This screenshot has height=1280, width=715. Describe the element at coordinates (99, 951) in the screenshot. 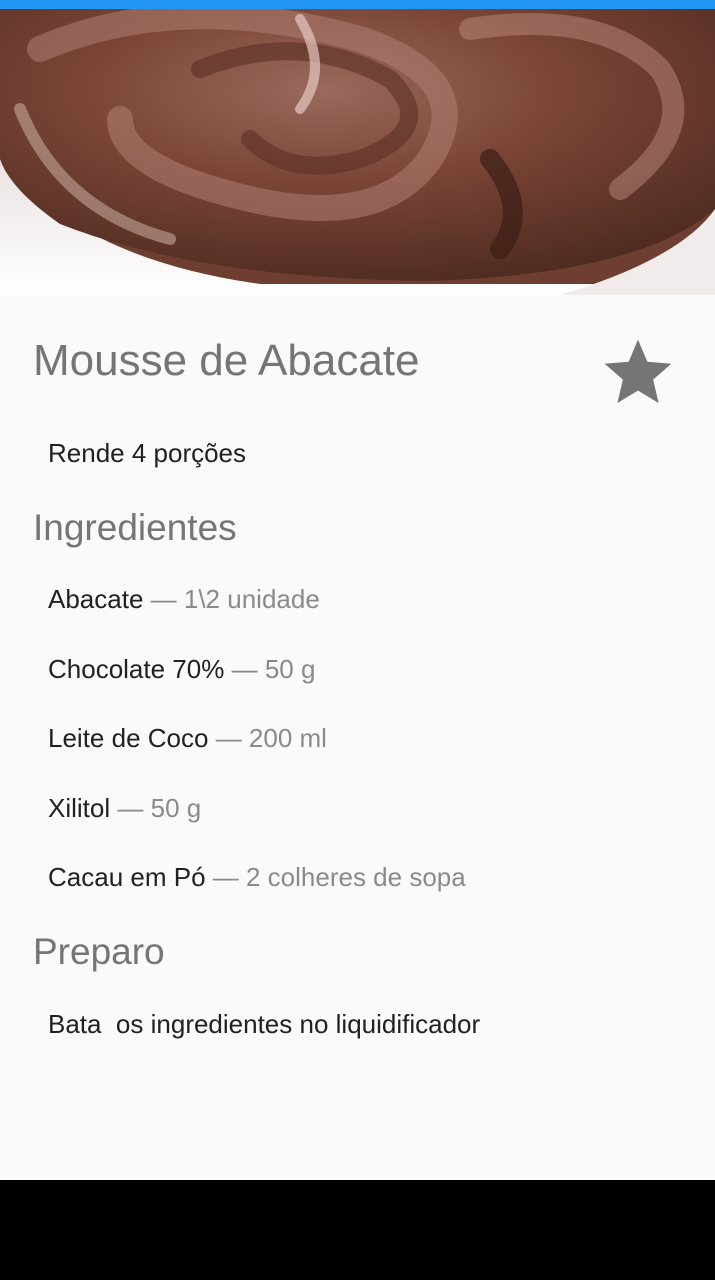

I see `preparation-heading: Preparo` at that location.